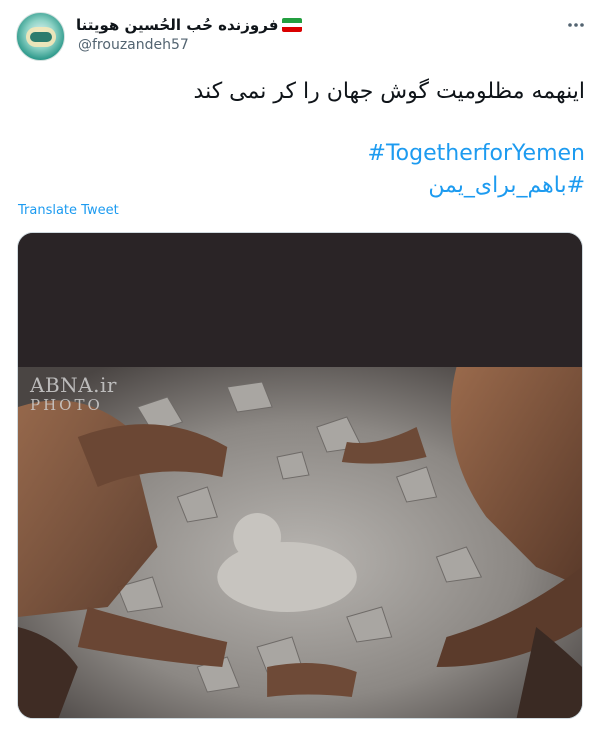 The width and height of the screenshot is (601, 730). What do you see at coordinates (177, 25) in the screenshot?
I see `display-name: فروزنده حُب الحُسین هویتنا` at bounding box center [177, 25].